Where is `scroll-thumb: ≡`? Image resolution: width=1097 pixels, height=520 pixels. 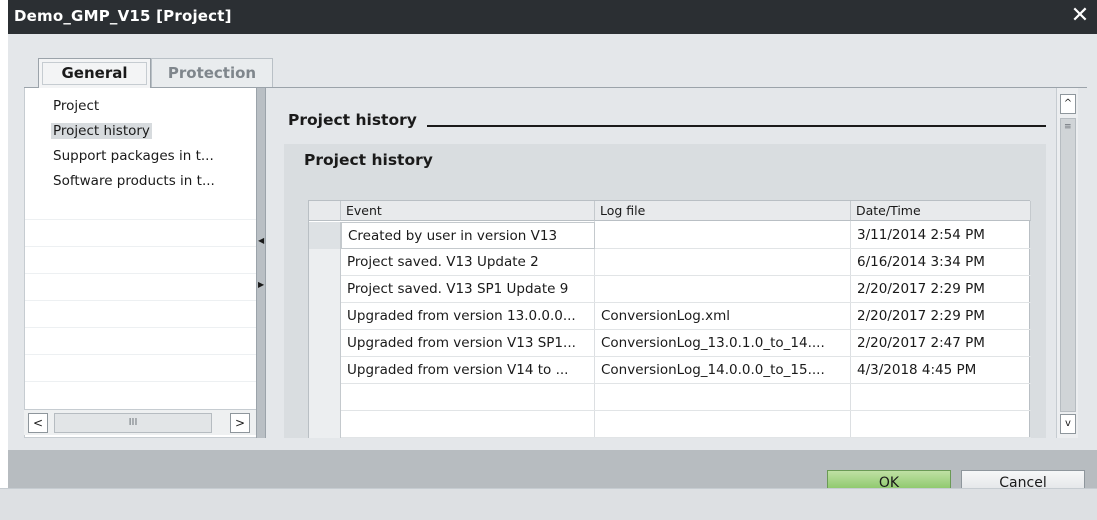 scroll-thumb: ≡ is located at coordinates (1068, 265).